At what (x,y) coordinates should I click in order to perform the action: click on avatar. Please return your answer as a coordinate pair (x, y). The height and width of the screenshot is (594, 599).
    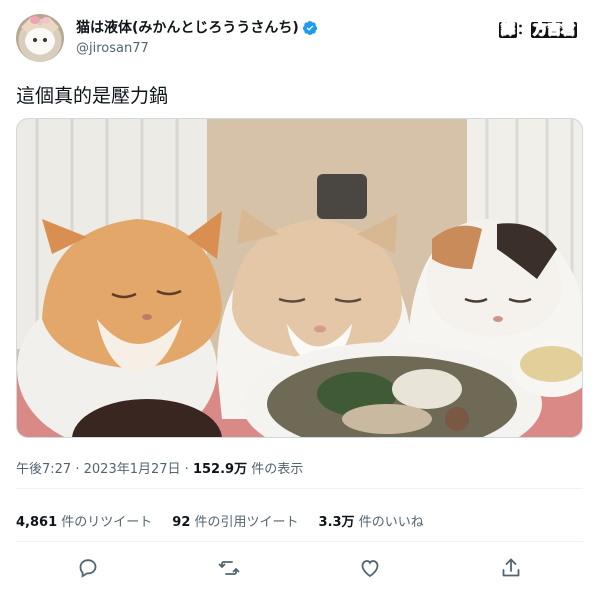
    Looking at the image, I should click on (40, 38).